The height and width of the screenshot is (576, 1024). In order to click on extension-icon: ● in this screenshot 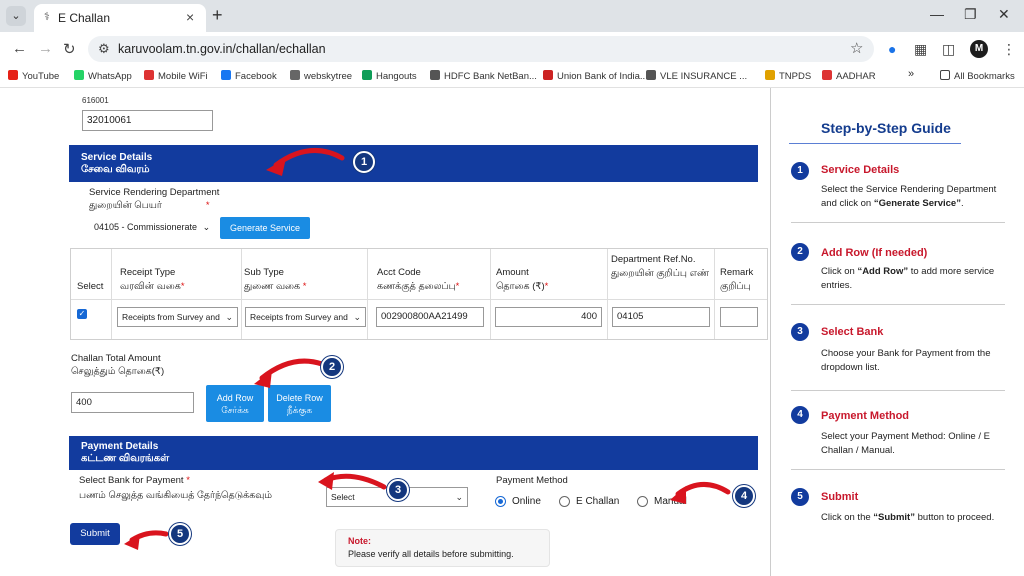, I will do `click(892, 49)`.